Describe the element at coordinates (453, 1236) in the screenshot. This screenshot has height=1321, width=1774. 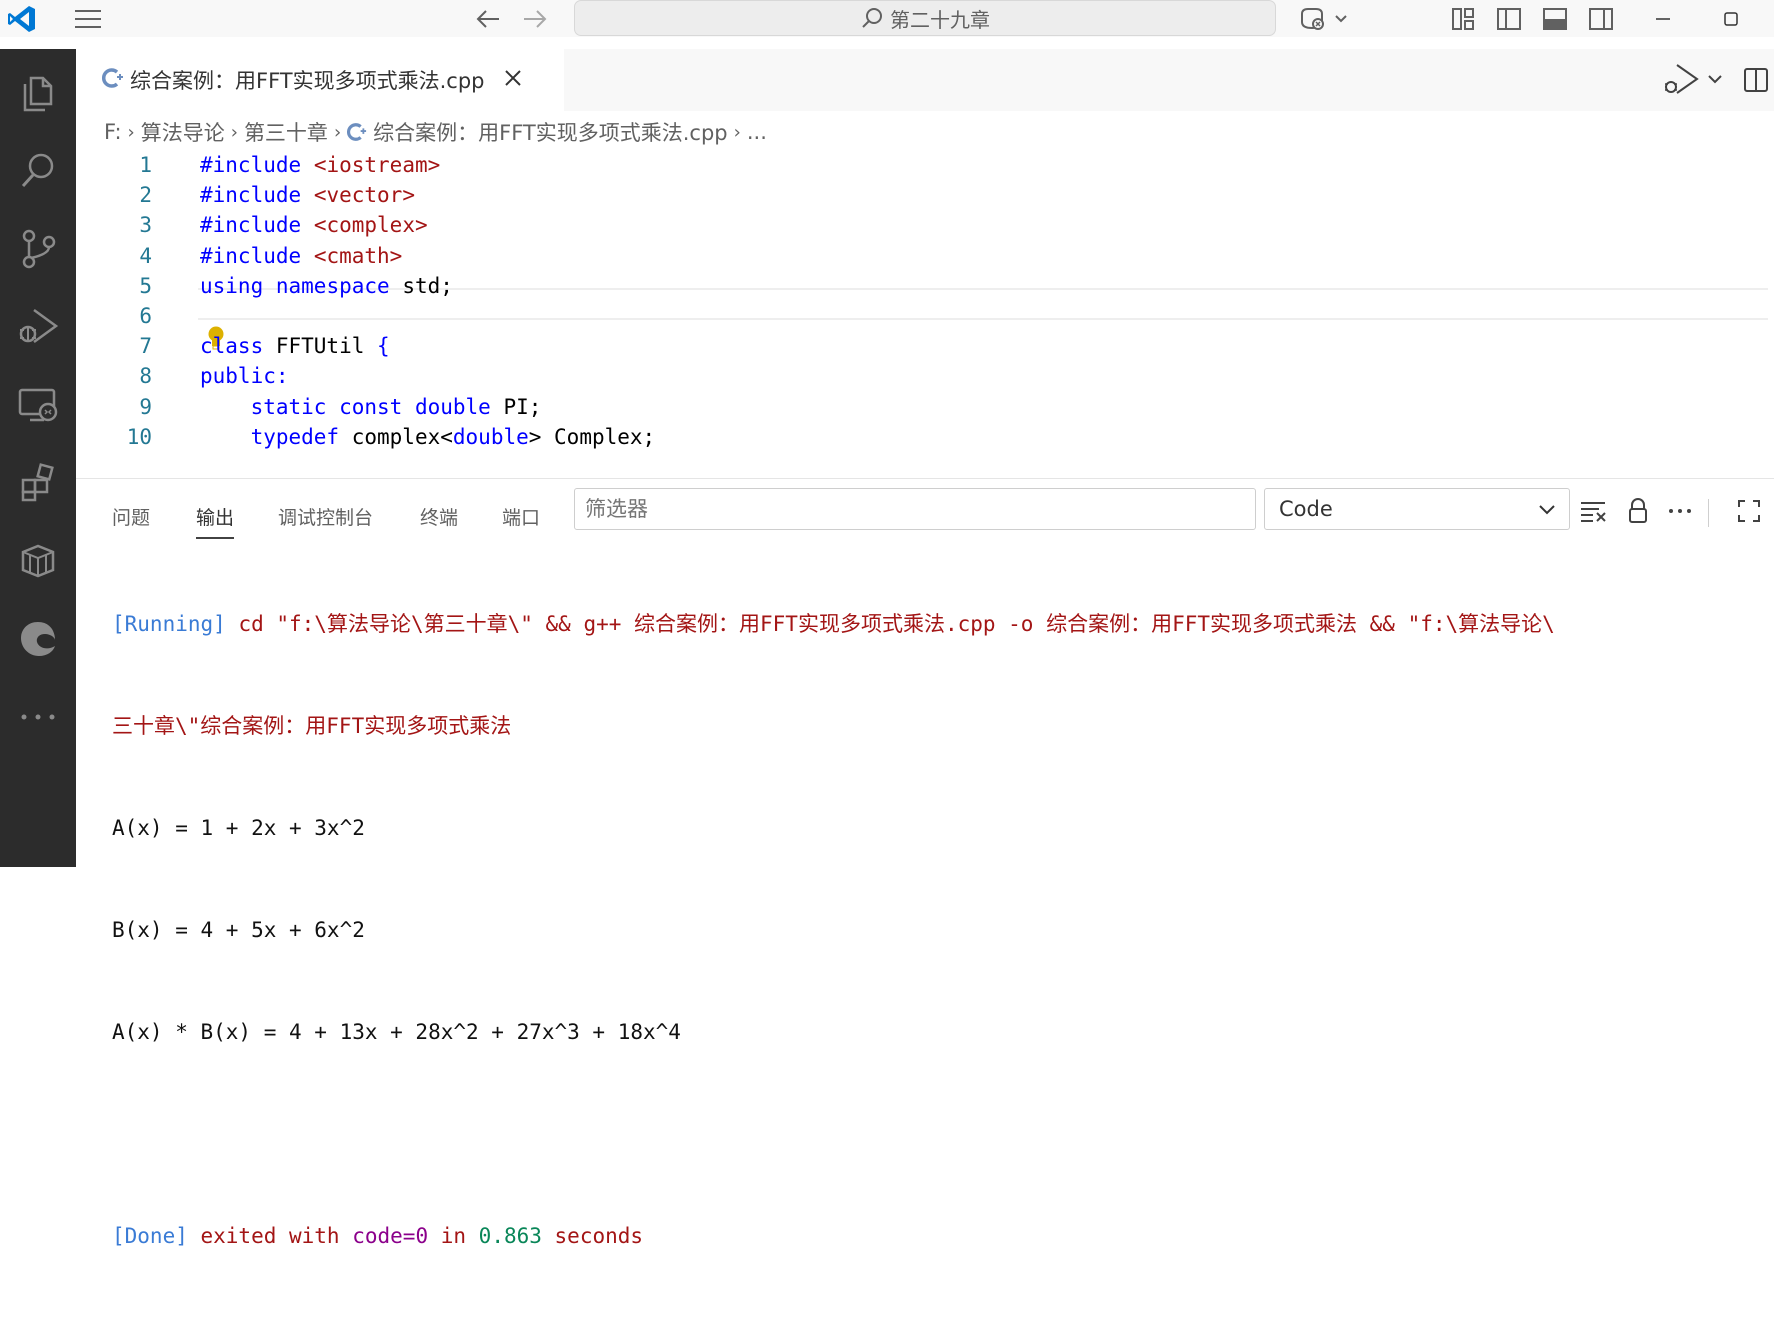
I see `done-in: in` at that location.